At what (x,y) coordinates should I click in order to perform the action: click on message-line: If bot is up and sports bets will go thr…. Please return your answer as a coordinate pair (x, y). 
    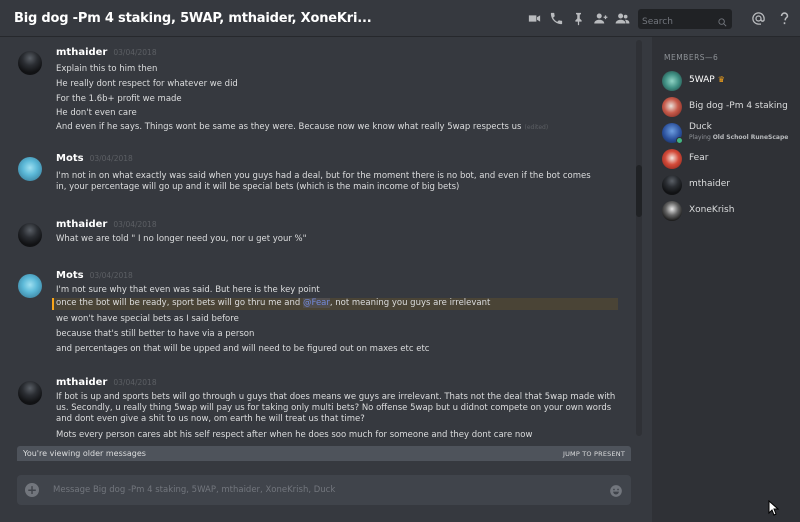
    Looking at the image, I should click on (336, 408).